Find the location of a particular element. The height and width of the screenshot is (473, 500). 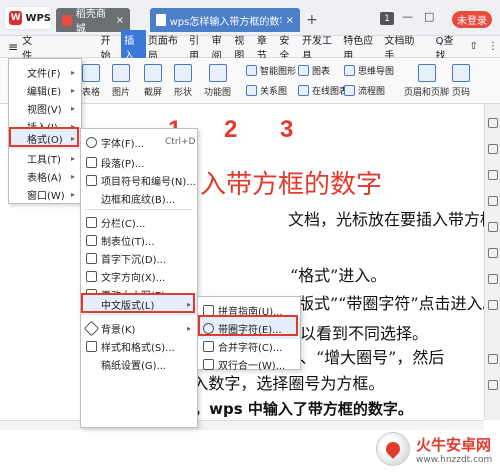

step-number: 2 is located at coordinates (231, 129).